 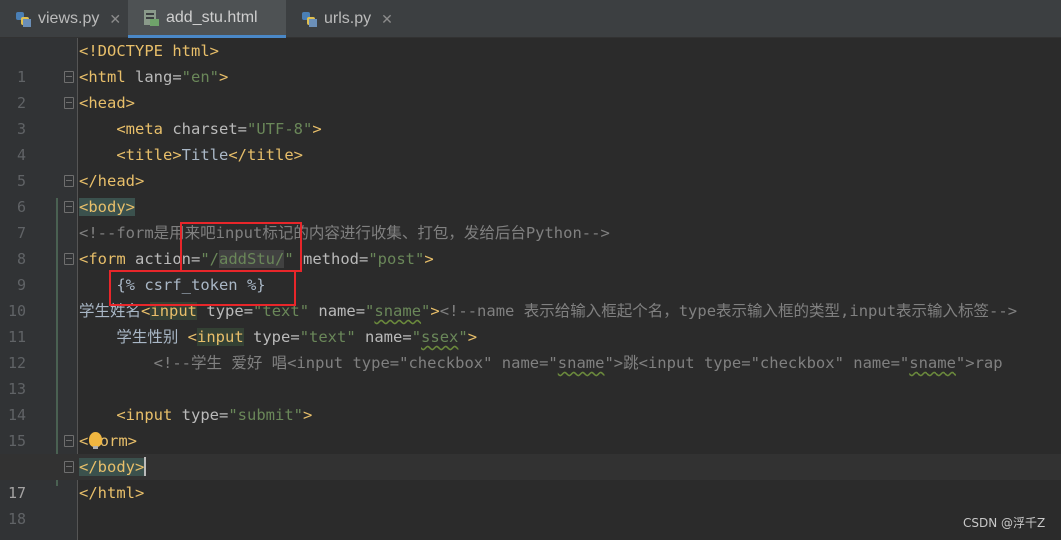 What do you see at coordinates (107, 103) in the screenshot?
I see `tag: <head>` at bounding box center [107, 103].